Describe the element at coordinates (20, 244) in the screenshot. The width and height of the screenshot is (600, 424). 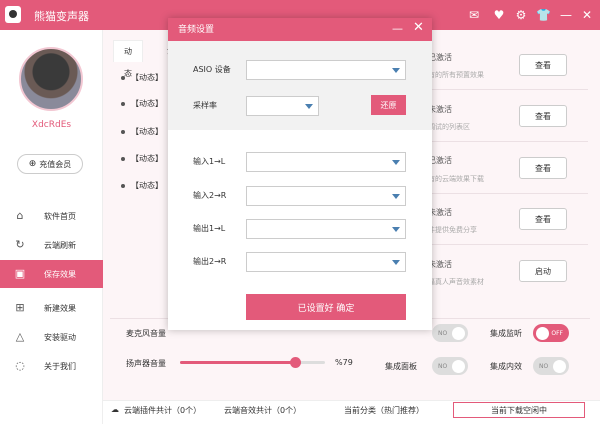
I see `refresh-icon: ↻` at that location.